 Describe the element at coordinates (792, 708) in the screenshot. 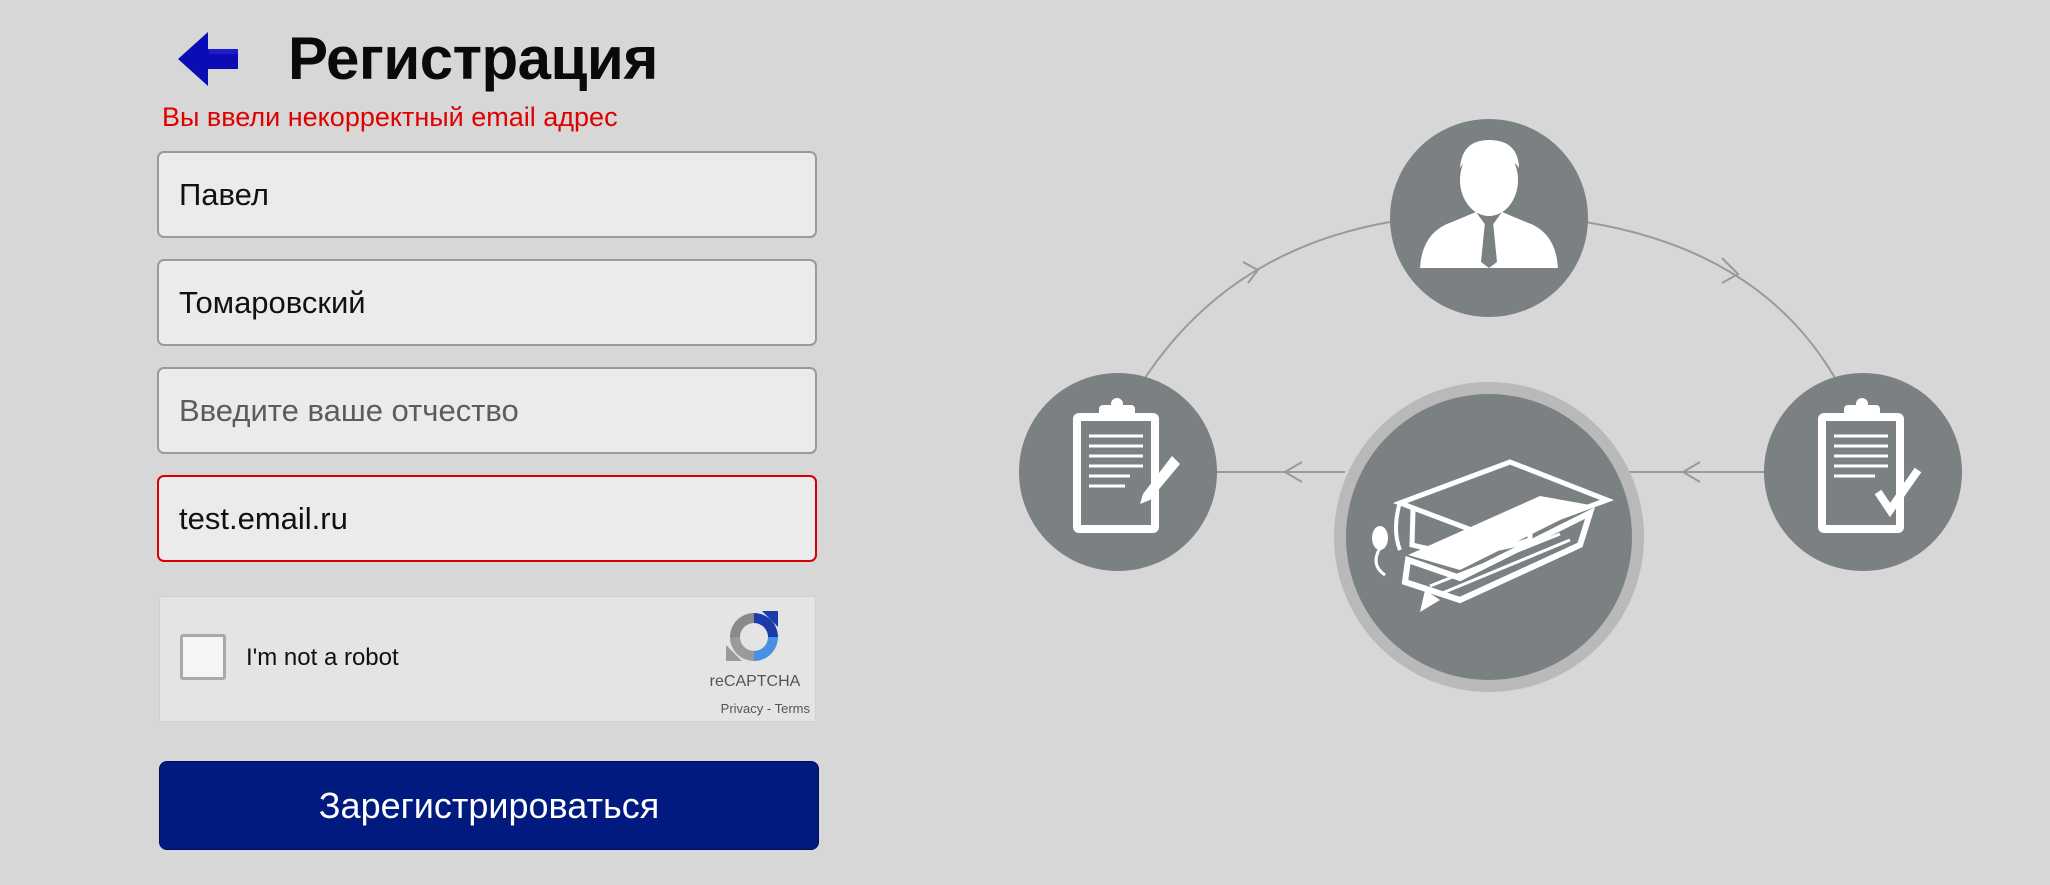

I see `terms-link: Terms` at that location.